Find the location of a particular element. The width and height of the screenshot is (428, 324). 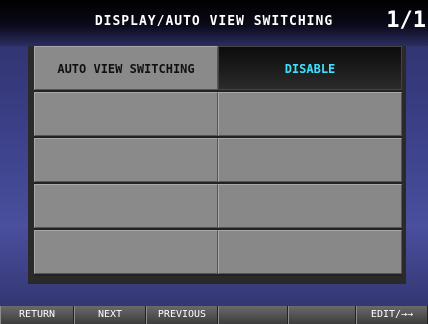

settings-row: AUTO VIEW SWITCHING DISABLE is located at coordinates (218, 69).